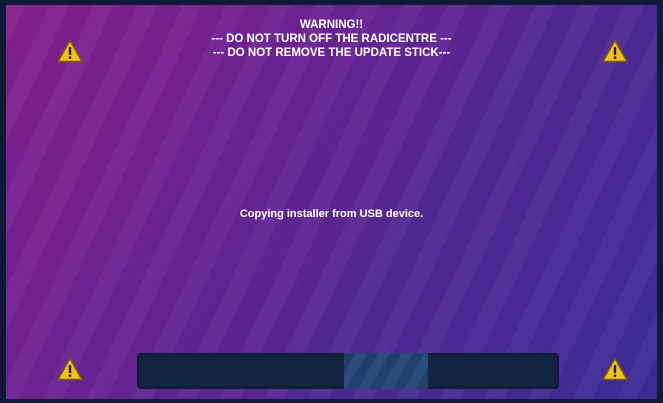 This screenshot has width=663, height=403. Describe the element at coordinates (331, 214) in the screenshot. I see `status-message: Copying installer from USB device.` at that location.